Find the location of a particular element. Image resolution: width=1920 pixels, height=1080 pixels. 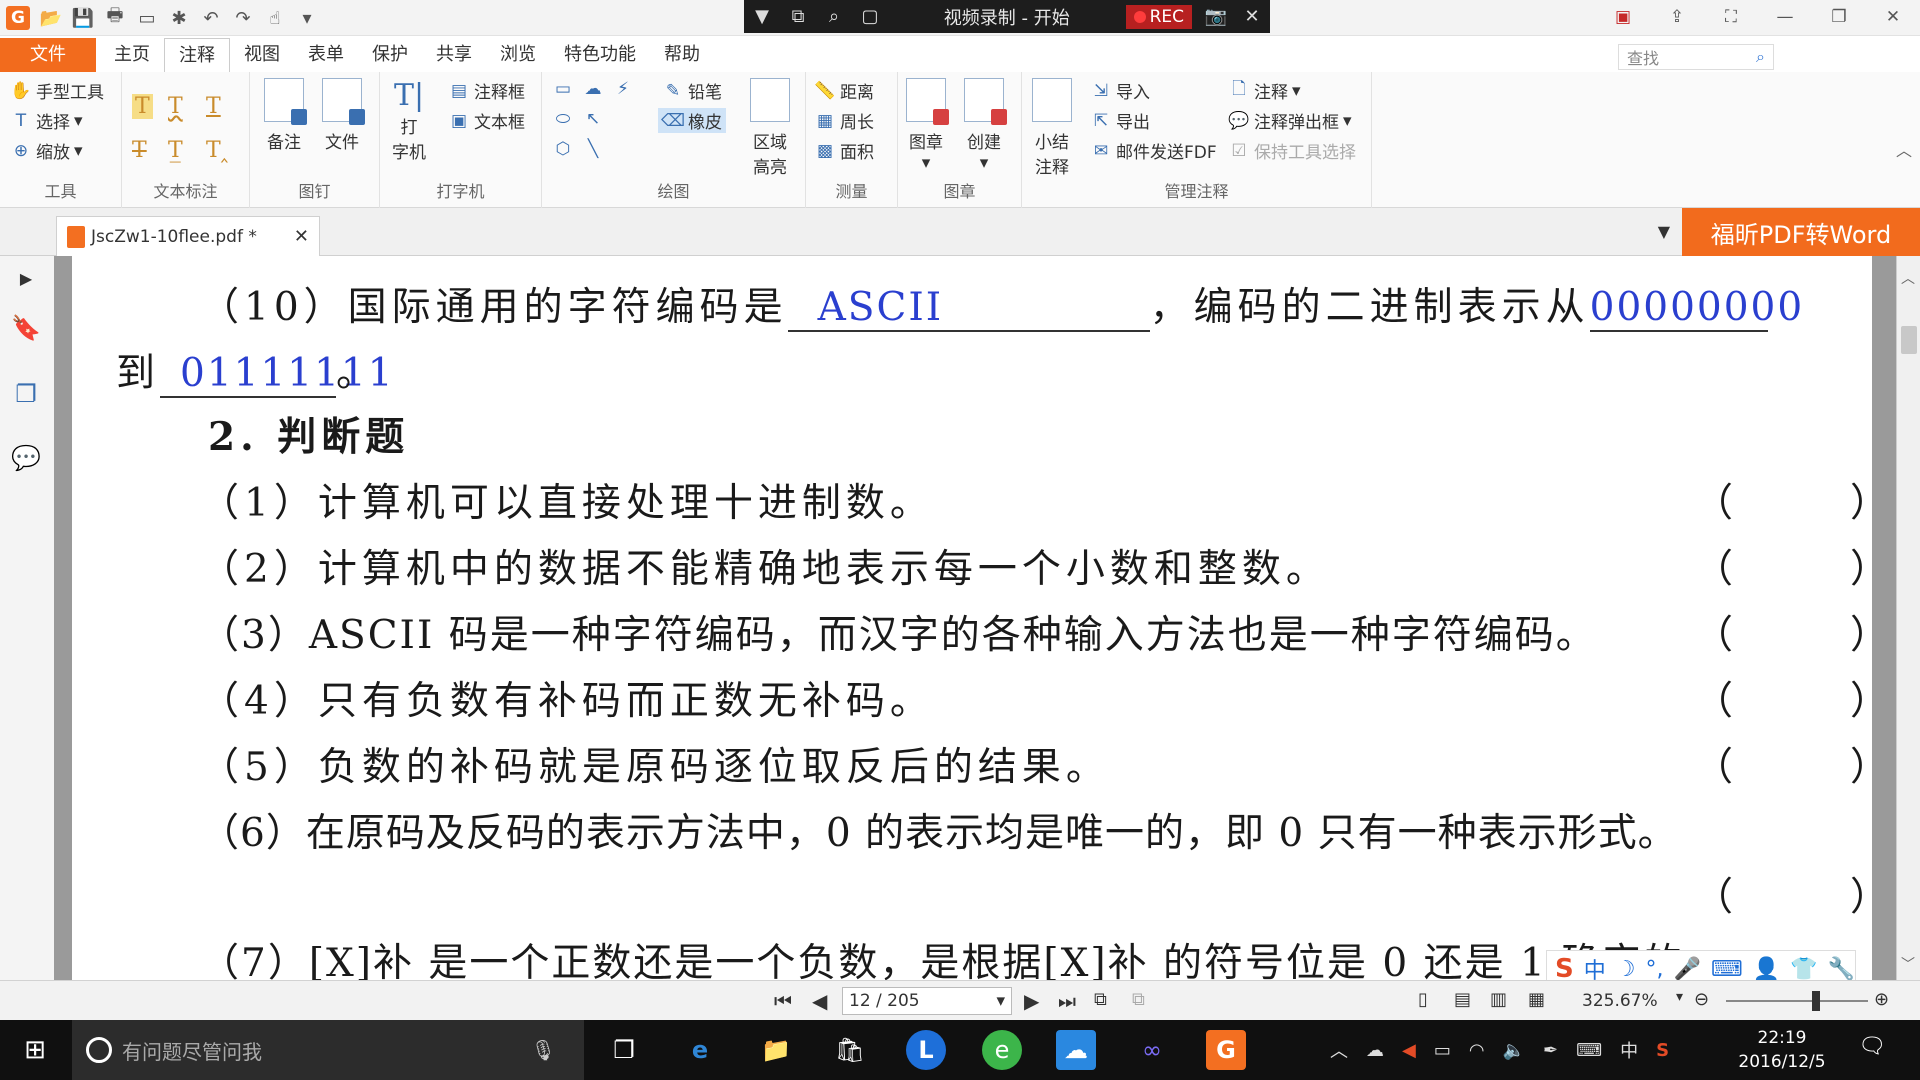

menu-share: 共享 is located at coordinates (454, 55).